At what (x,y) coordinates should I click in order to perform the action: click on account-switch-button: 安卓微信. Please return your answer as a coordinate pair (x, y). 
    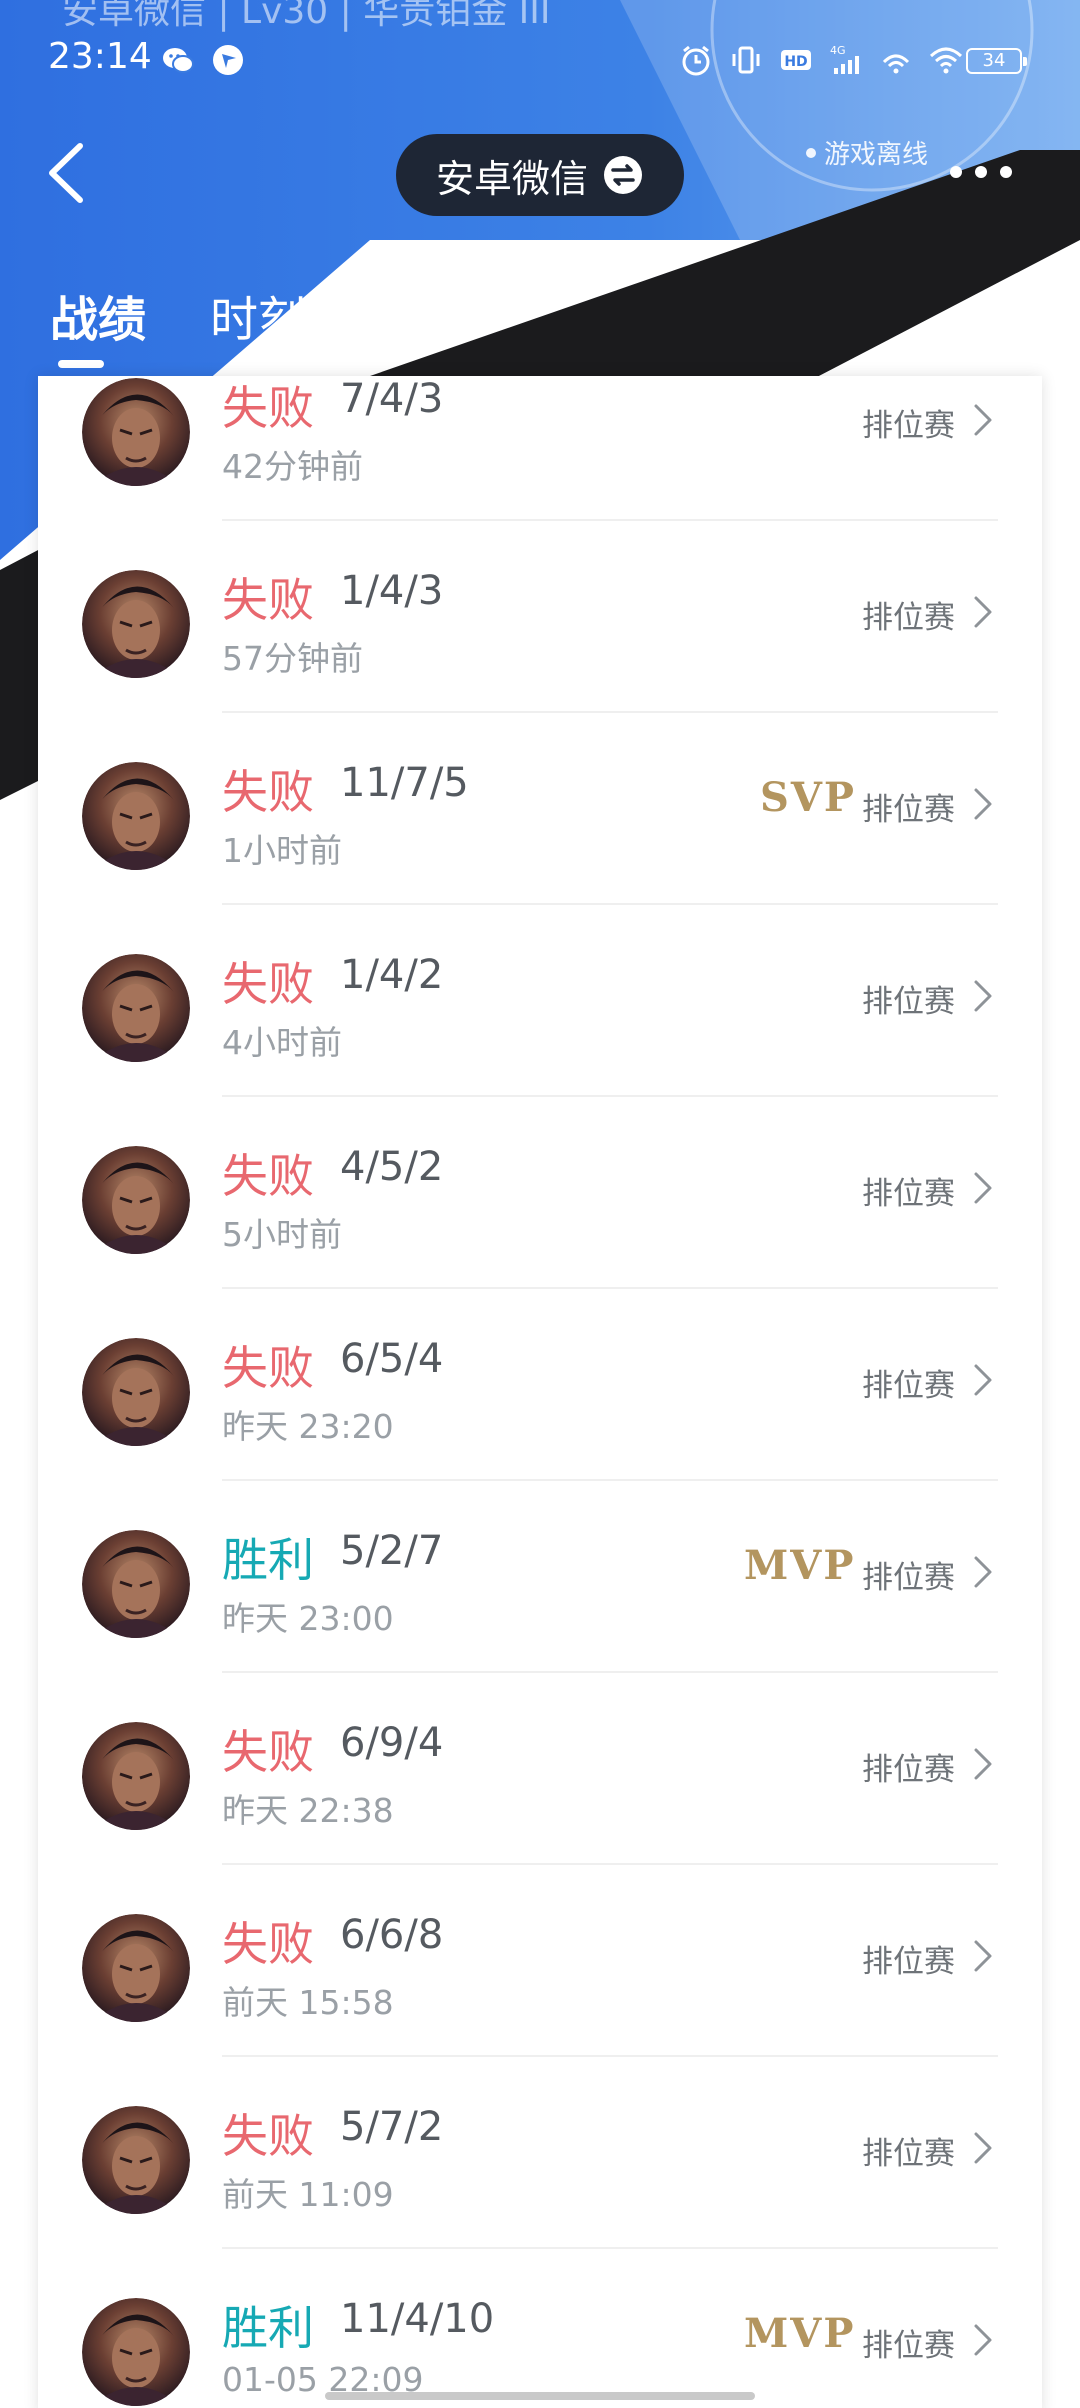
    Looking at the image, I should click on (540, 175).